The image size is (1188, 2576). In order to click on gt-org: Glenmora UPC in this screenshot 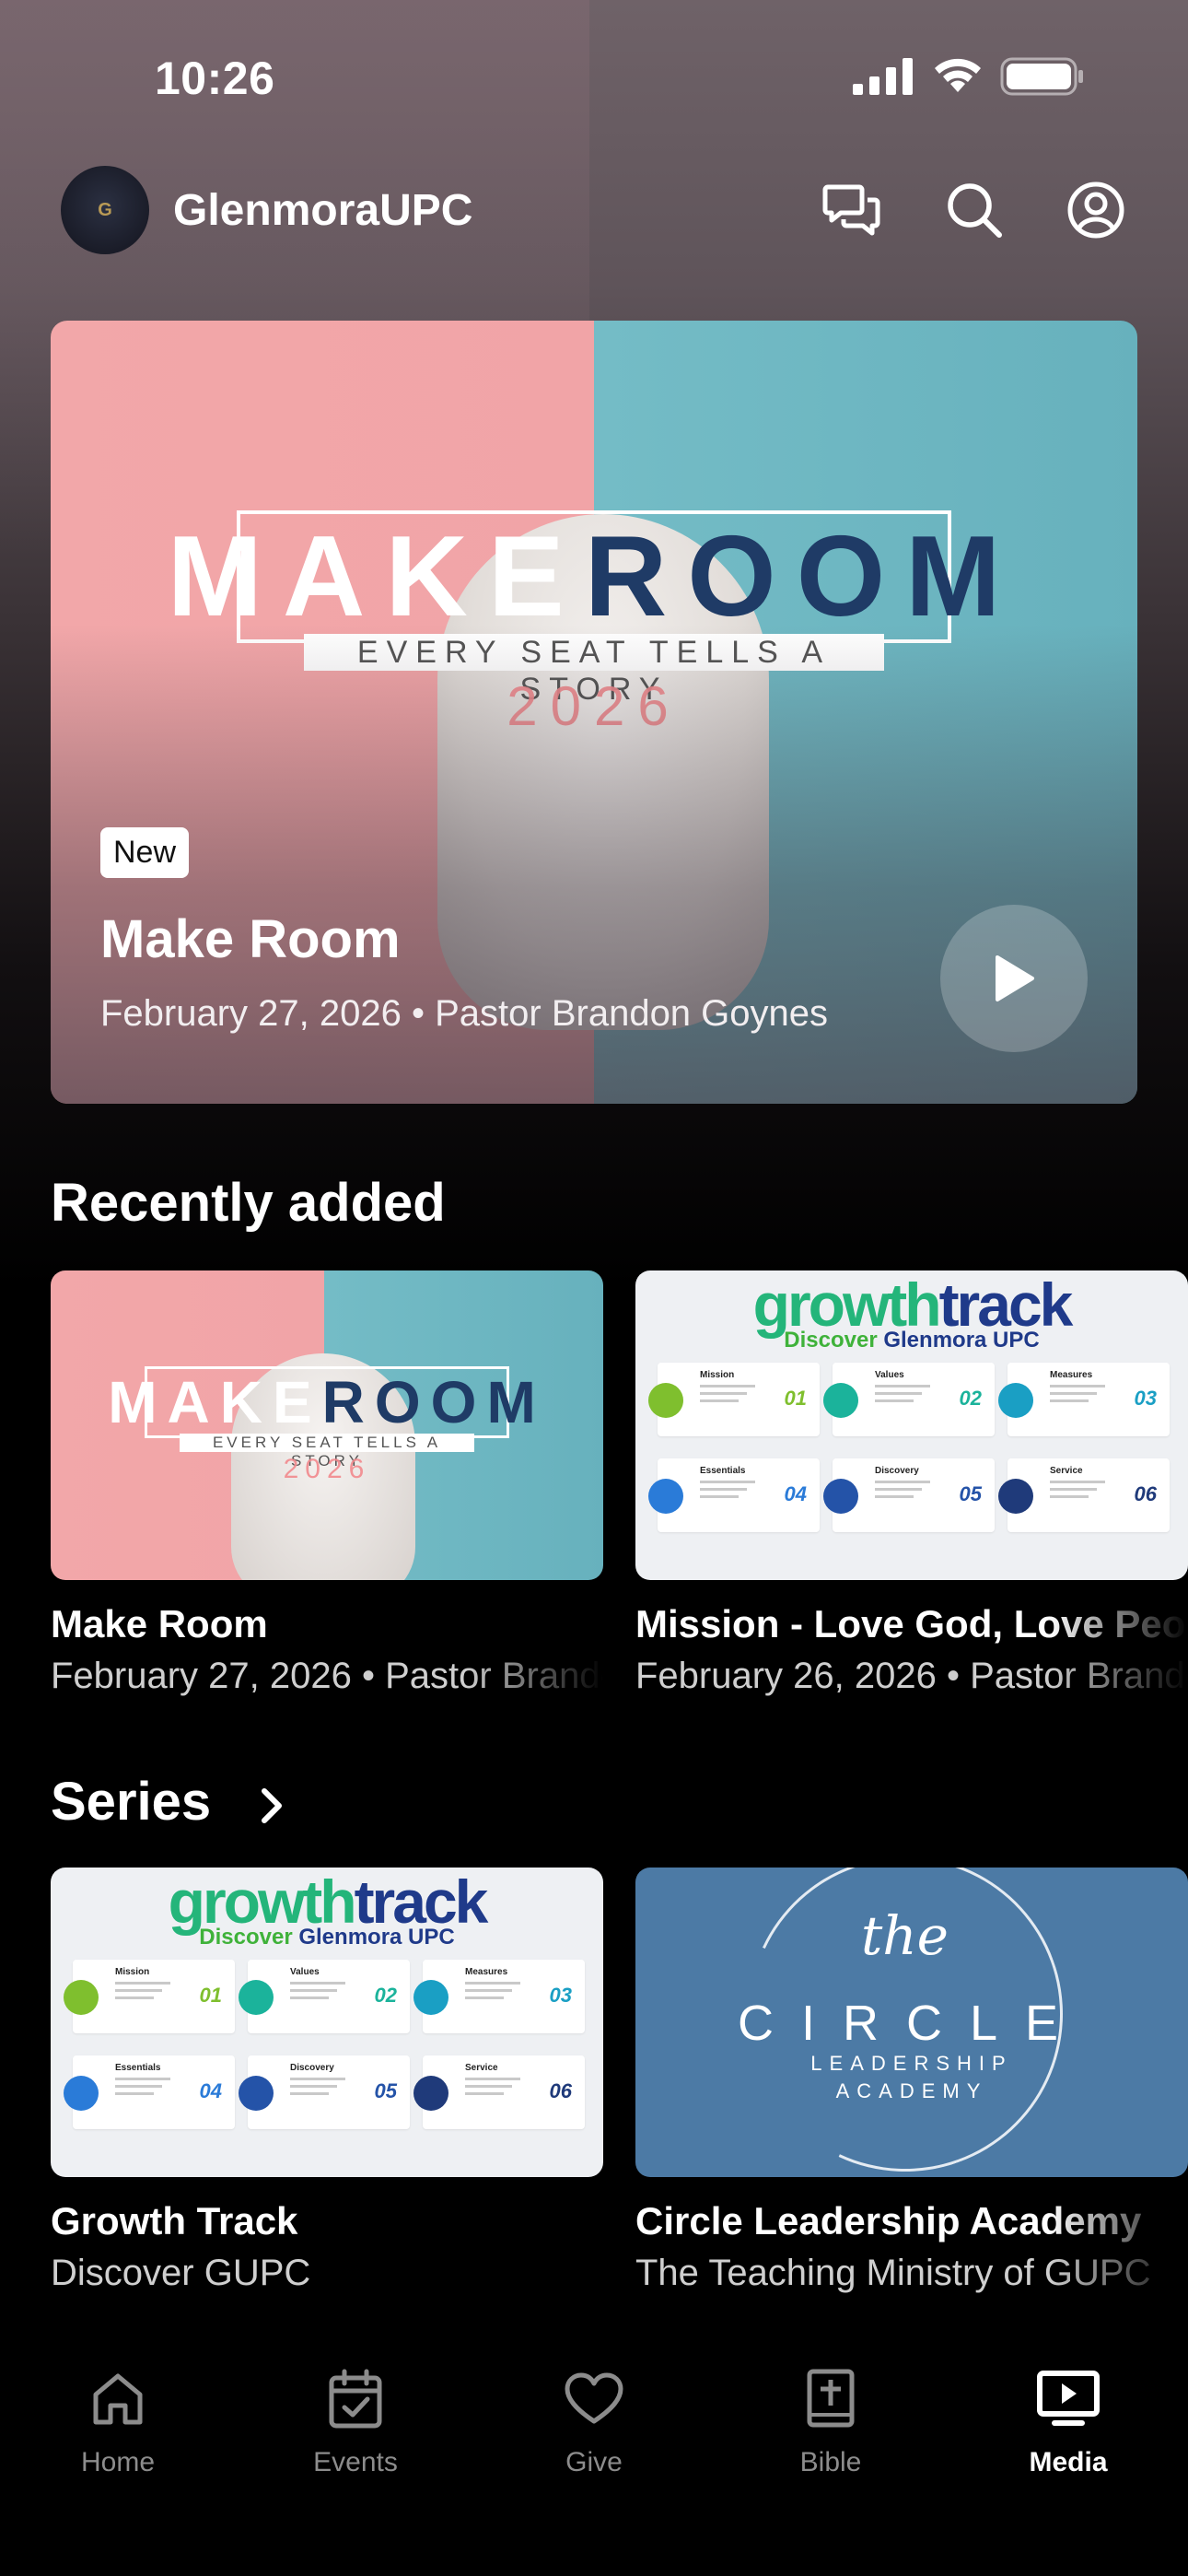, I will do `click(961, 1340)`.